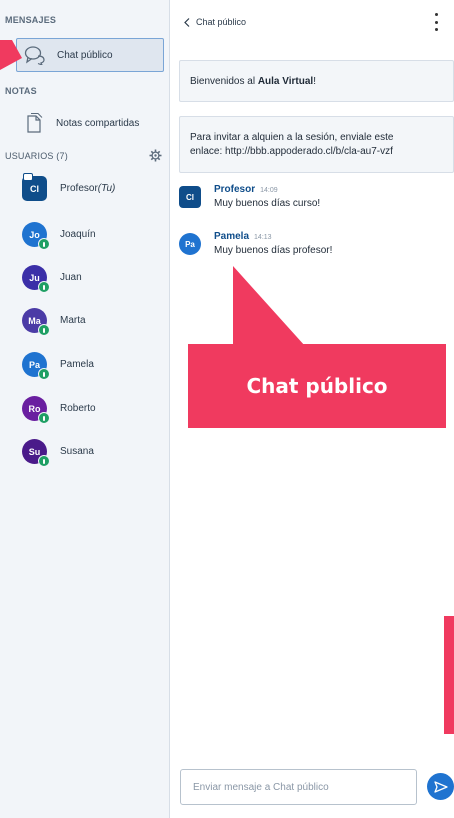 This screenshot has width=454, height=818. I want to click on avatar: Jo, so click(36, 236).